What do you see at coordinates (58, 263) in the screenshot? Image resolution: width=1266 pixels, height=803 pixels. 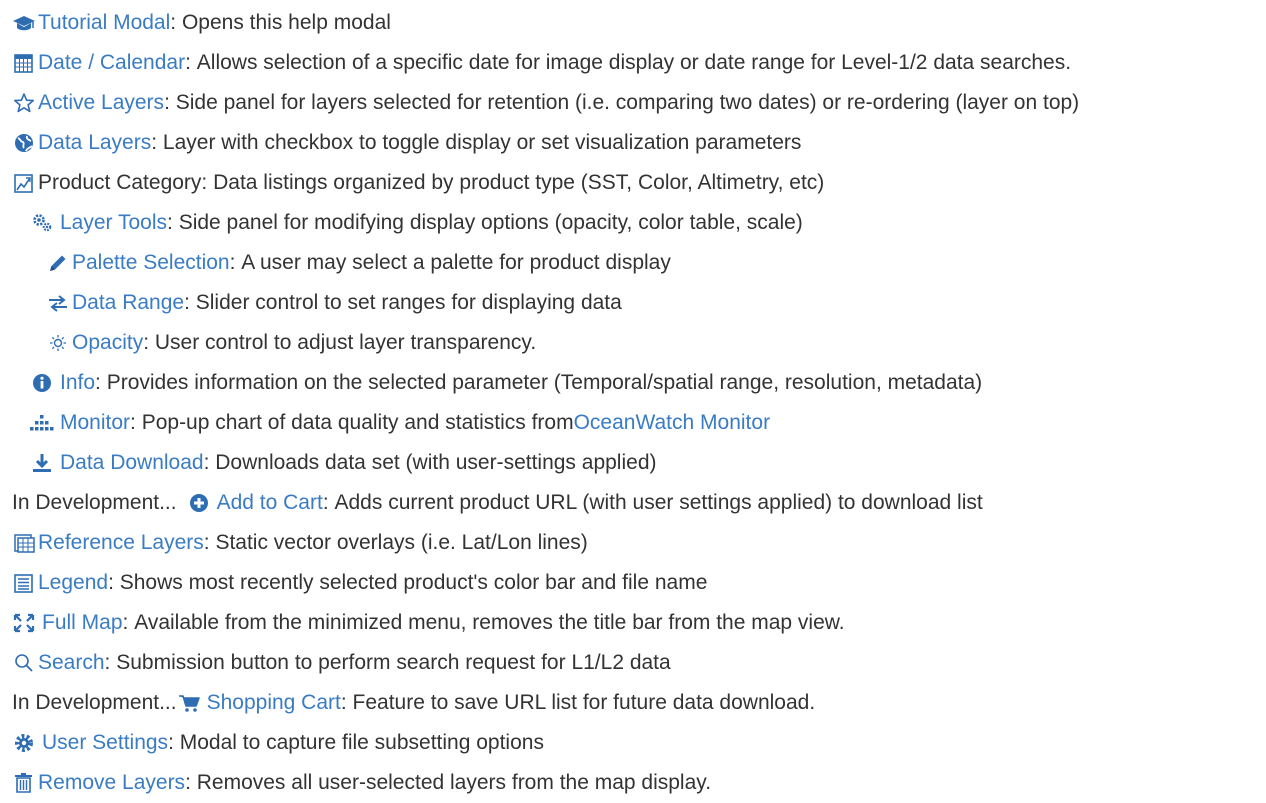 I see `pencil-icon` at bounding box center [58, 263].